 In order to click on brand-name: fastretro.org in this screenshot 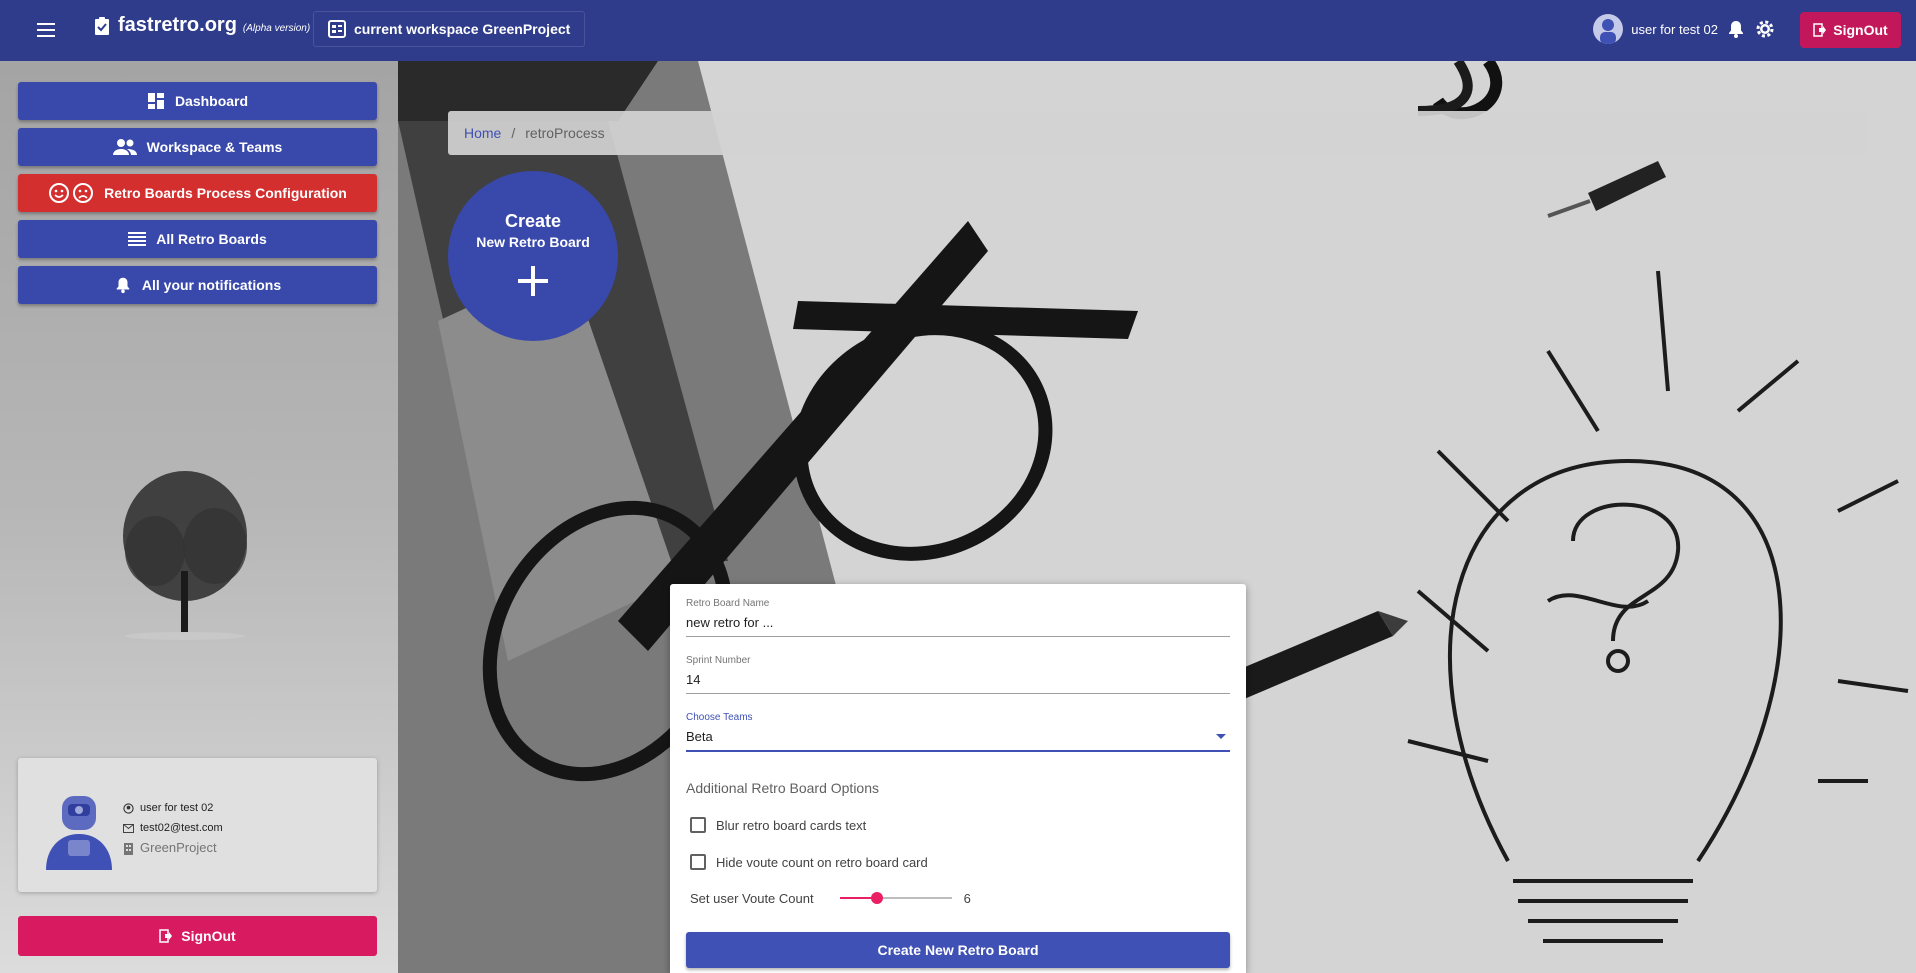, I will do `click(177, 25)`.